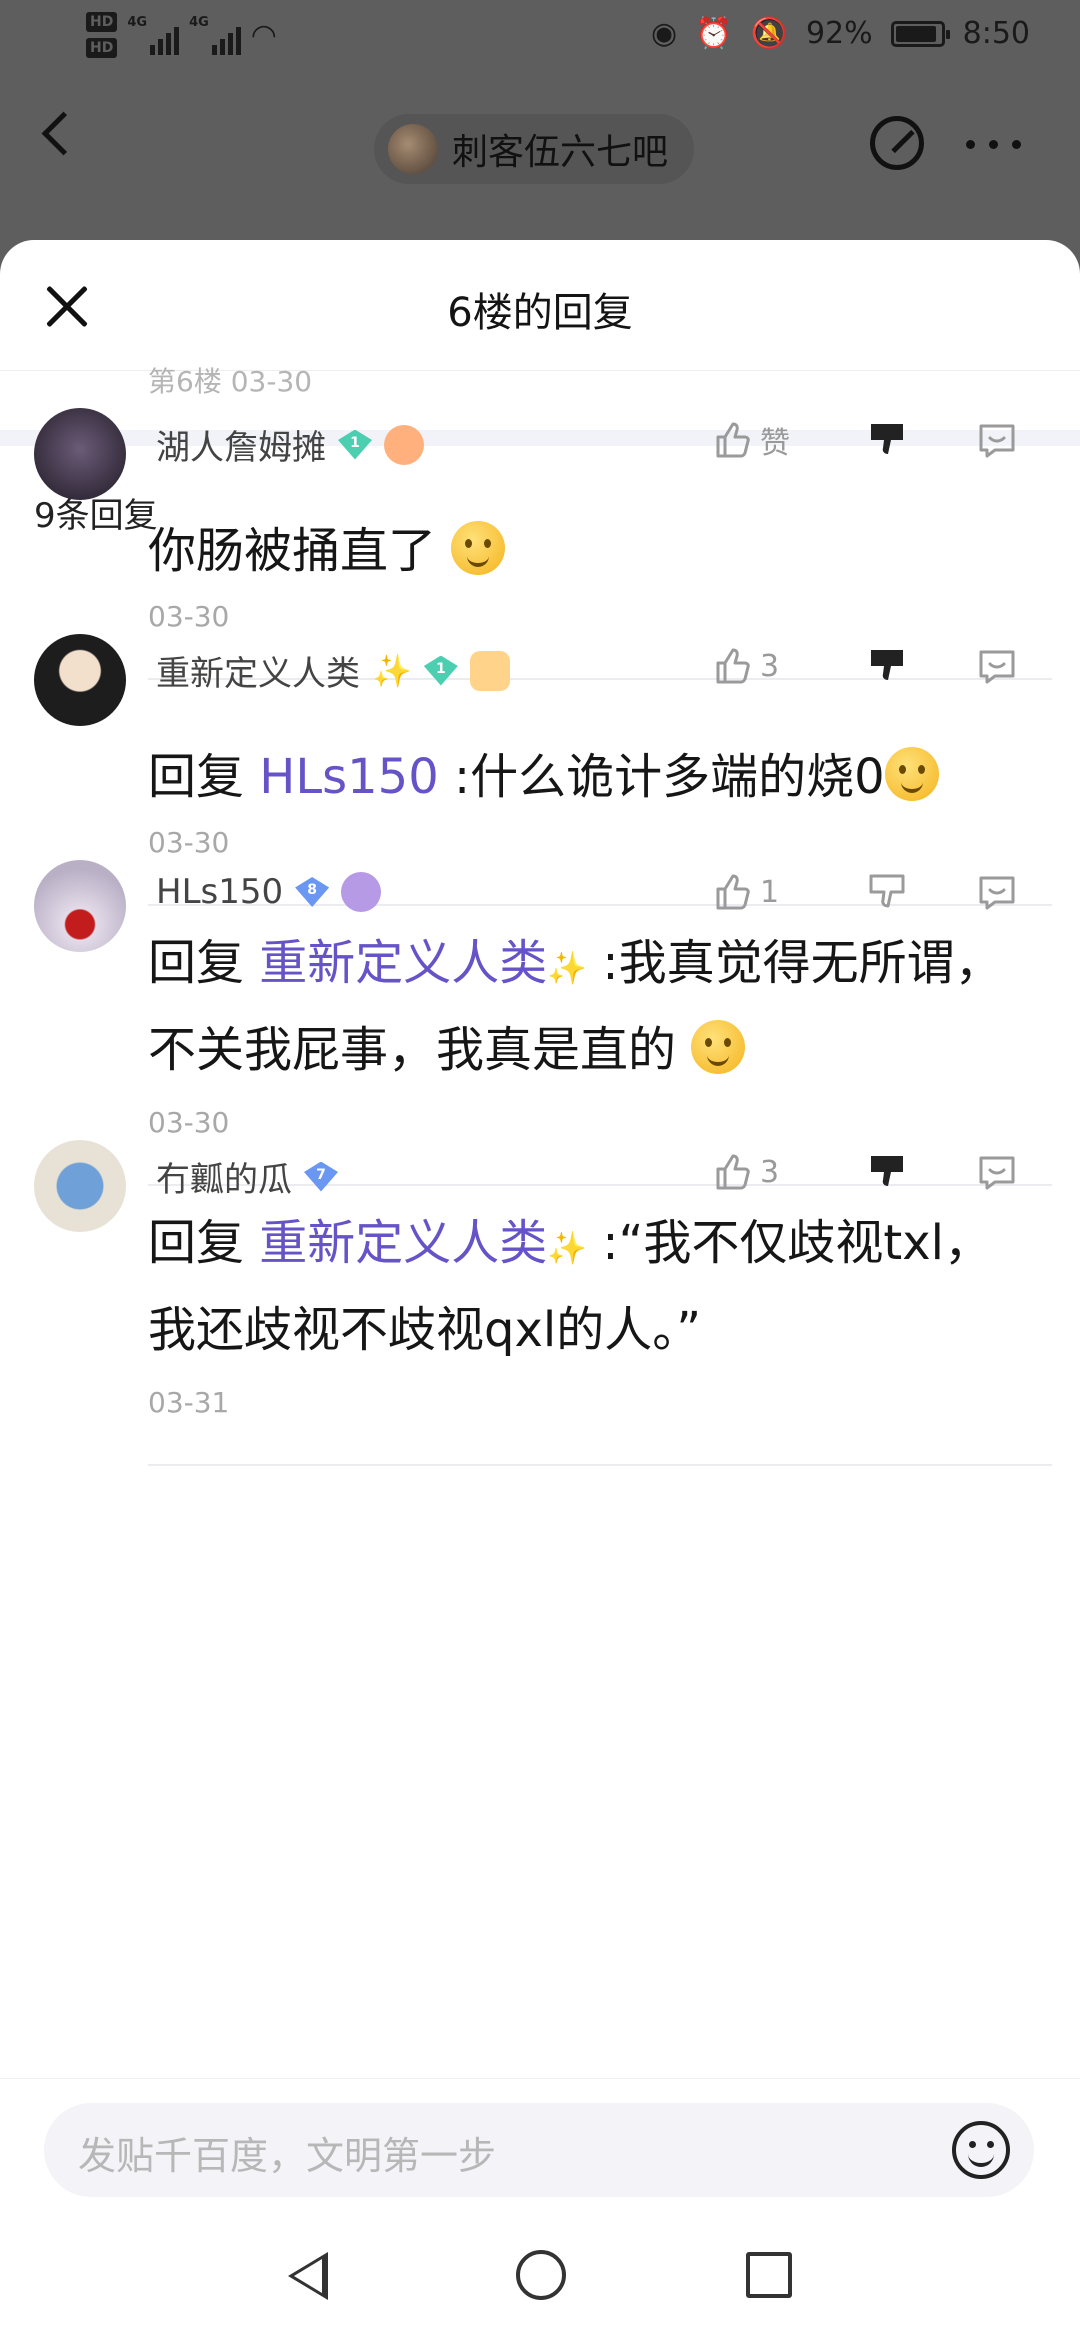 This screenshot has width=1080, height=2340. What do you see at coordinates (714, 33) in the screenshot?
I see `alarm-icon: ⏰` at bounding box center [714, 33].